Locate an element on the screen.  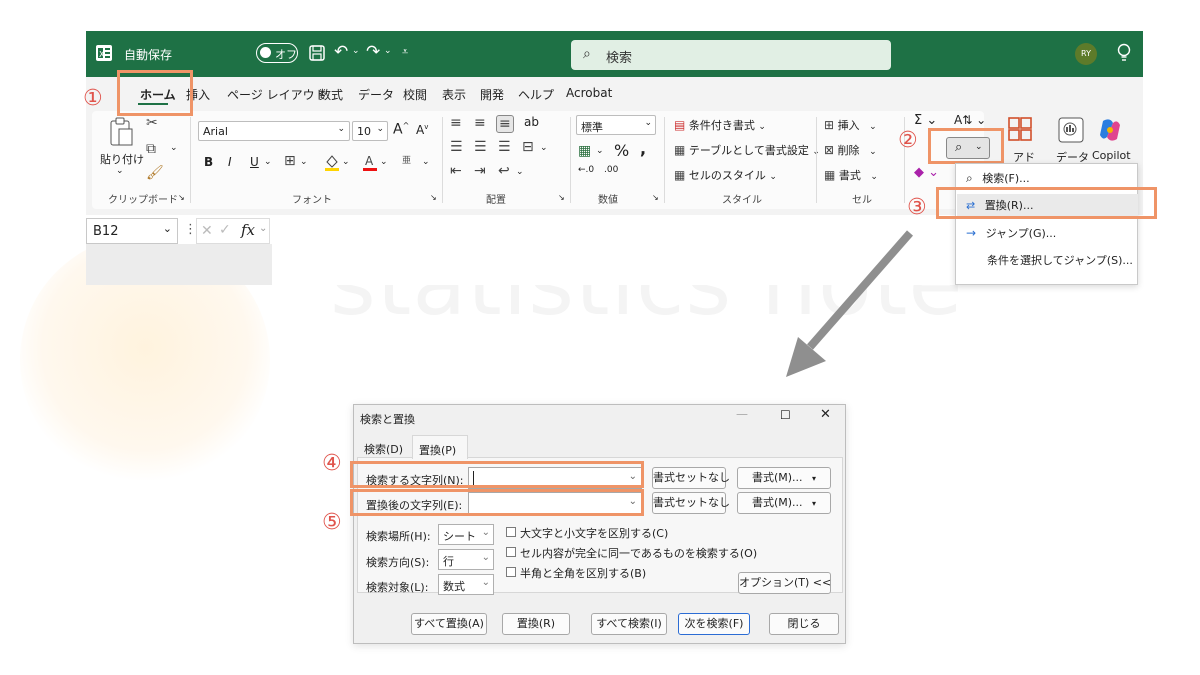
align-bottom-icon: ≡ is located at coordinates (505, 124).